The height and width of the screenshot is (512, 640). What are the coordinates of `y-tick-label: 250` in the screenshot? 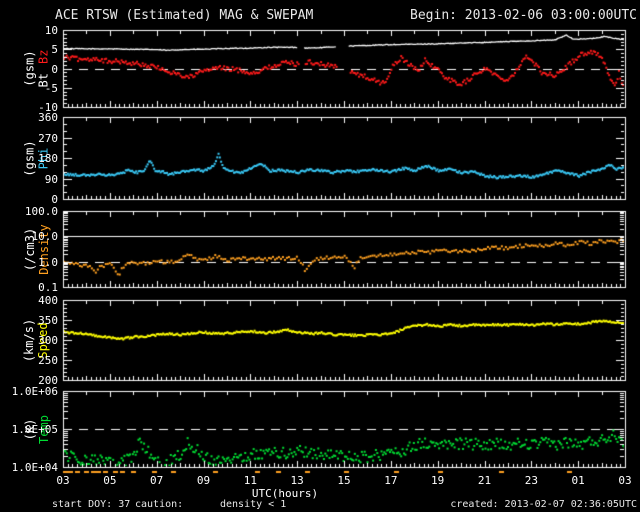 It's located at (48, 360).